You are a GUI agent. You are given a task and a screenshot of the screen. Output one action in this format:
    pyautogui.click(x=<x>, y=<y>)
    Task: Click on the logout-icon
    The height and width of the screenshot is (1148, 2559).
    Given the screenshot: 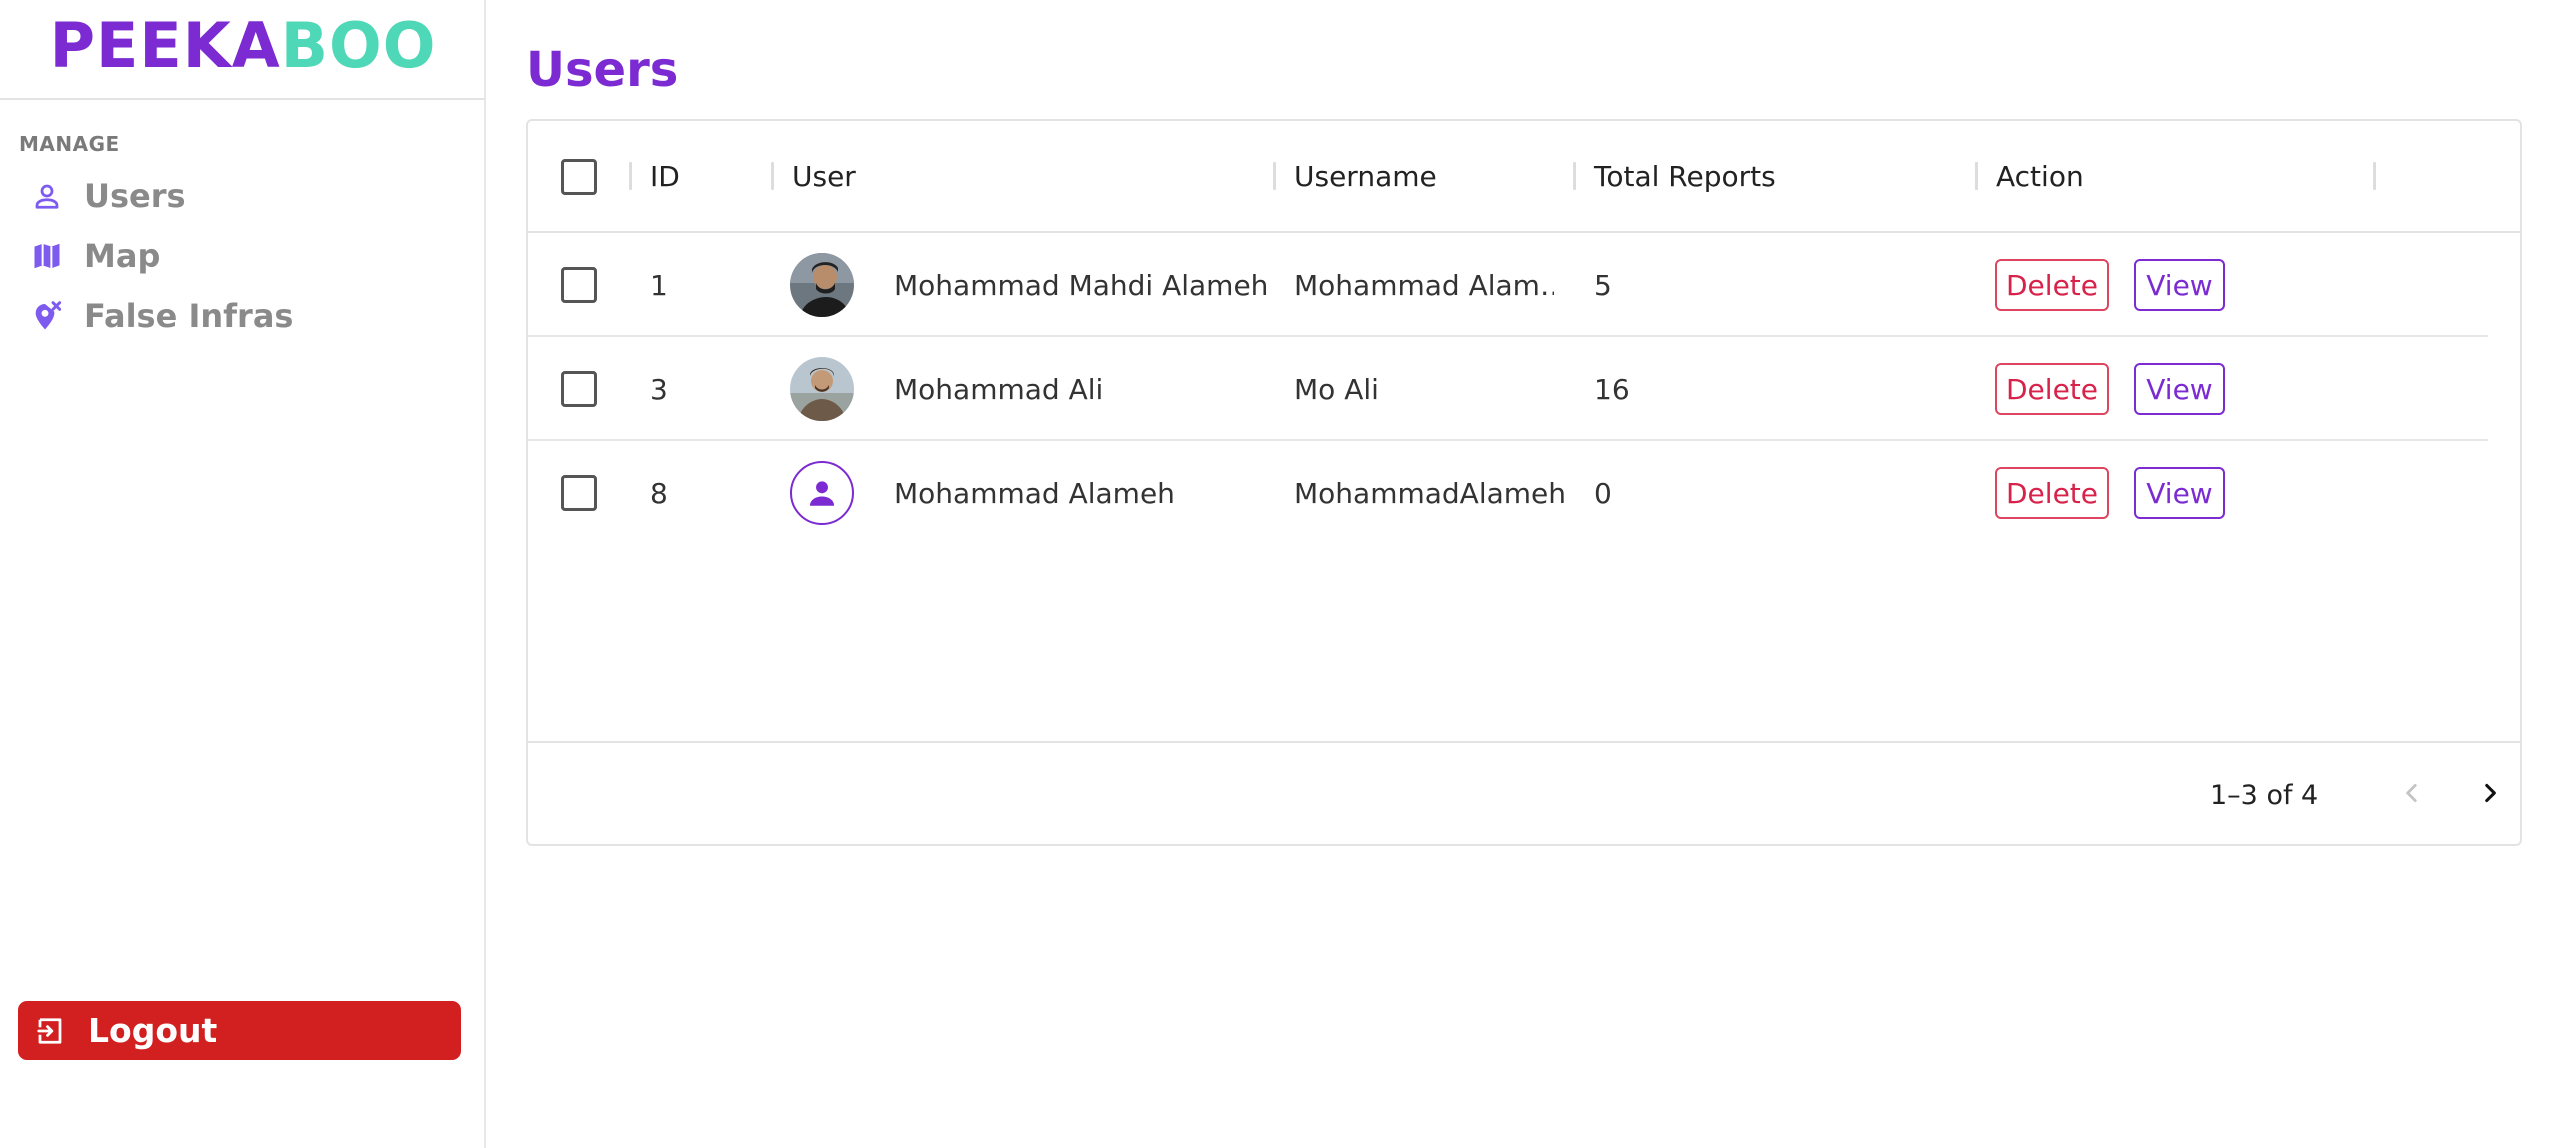 What is the action you would take?
    pyautogui.click(x=50, y=1031)
    